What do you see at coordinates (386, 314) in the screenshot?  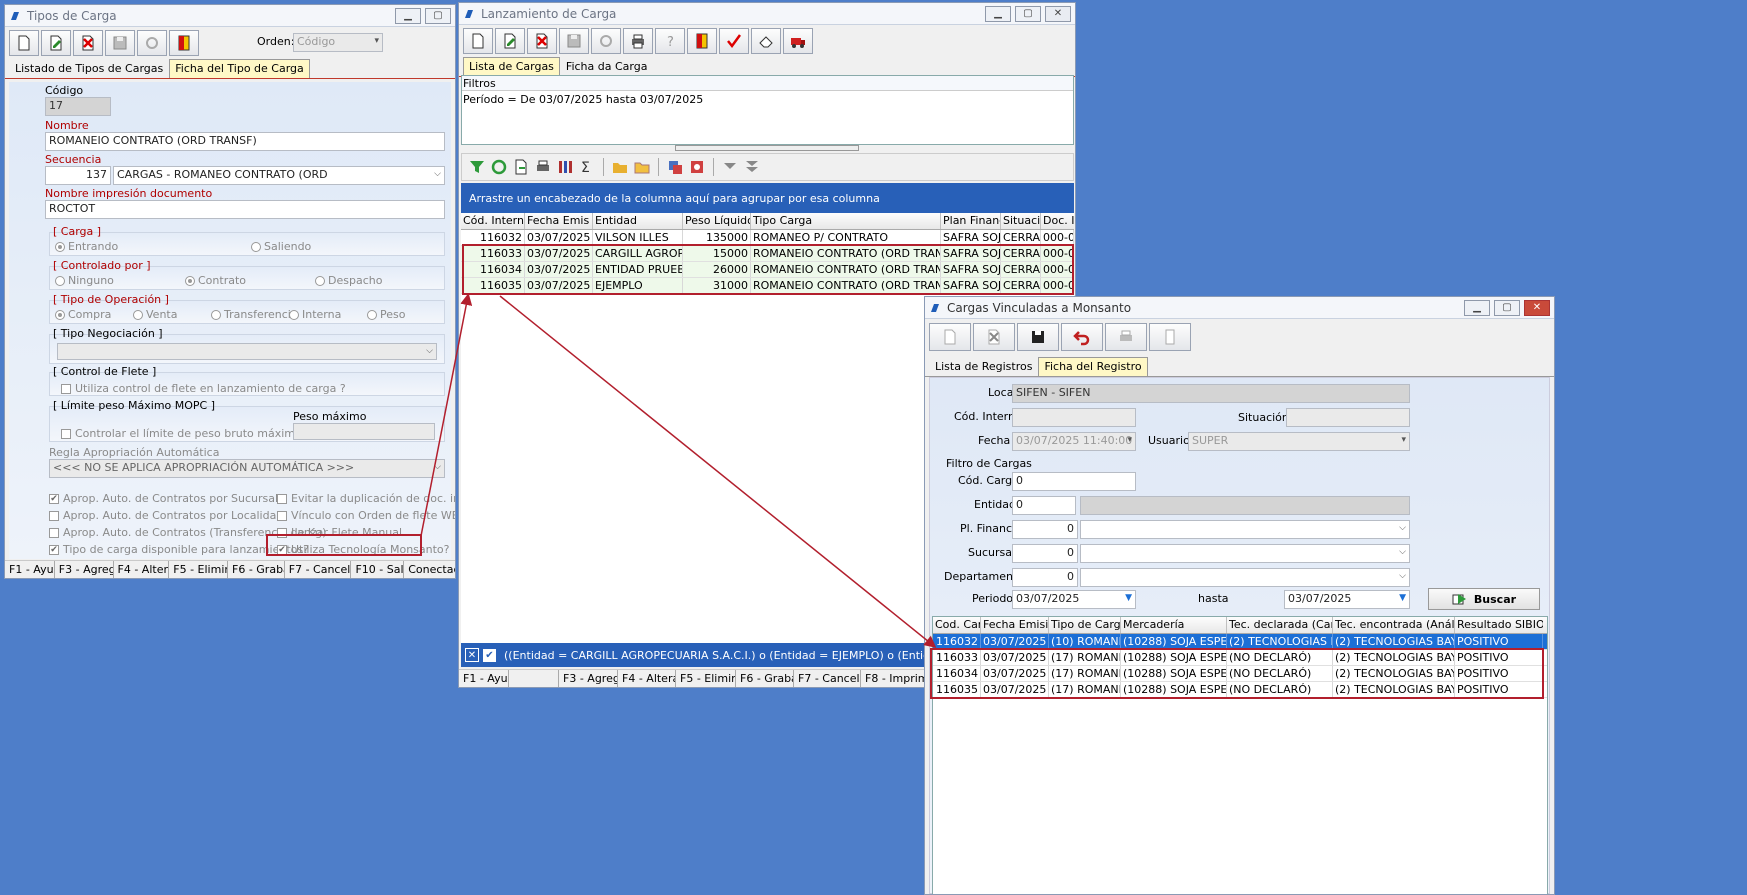 I see `radio-peso: Peso` at bounding box center [386, 314].